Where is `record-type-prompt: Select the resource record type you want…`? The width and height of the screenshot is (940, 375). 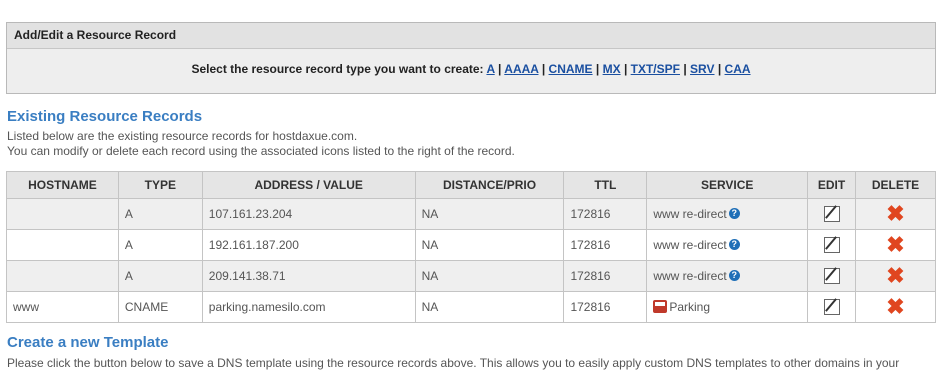
record-type-prompt: Select the resource record type you want… is located at coordinates (337, 69).